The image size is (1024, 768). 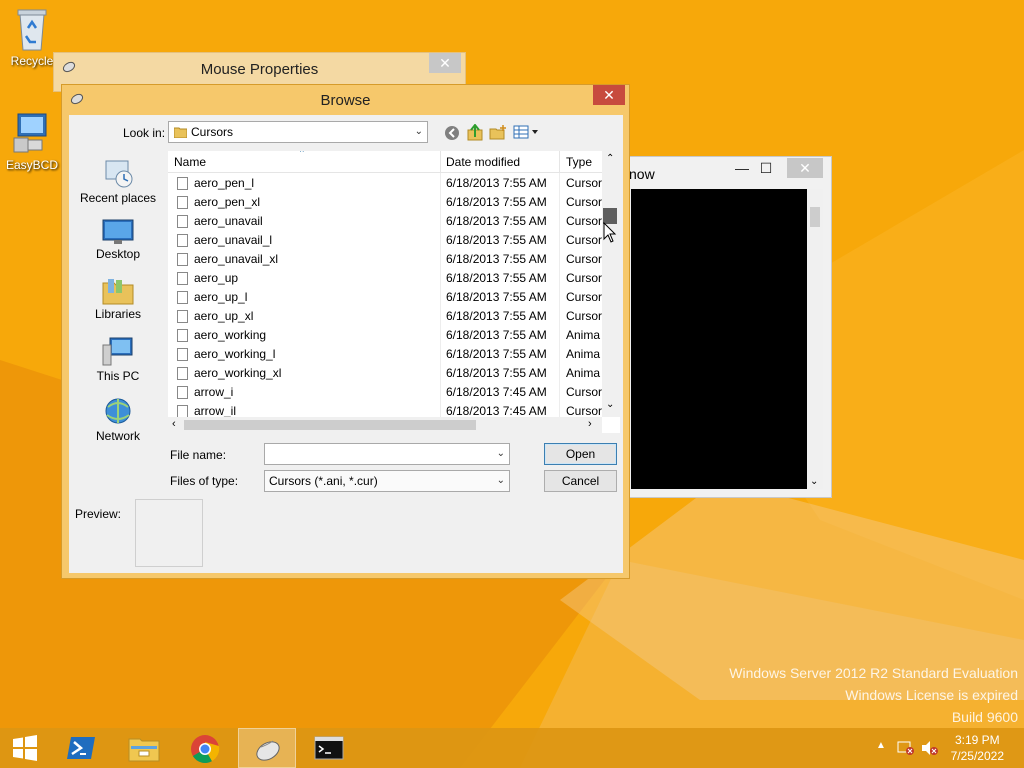 I want to click on places-this-pc: This PC, so click(x=118, y=360).